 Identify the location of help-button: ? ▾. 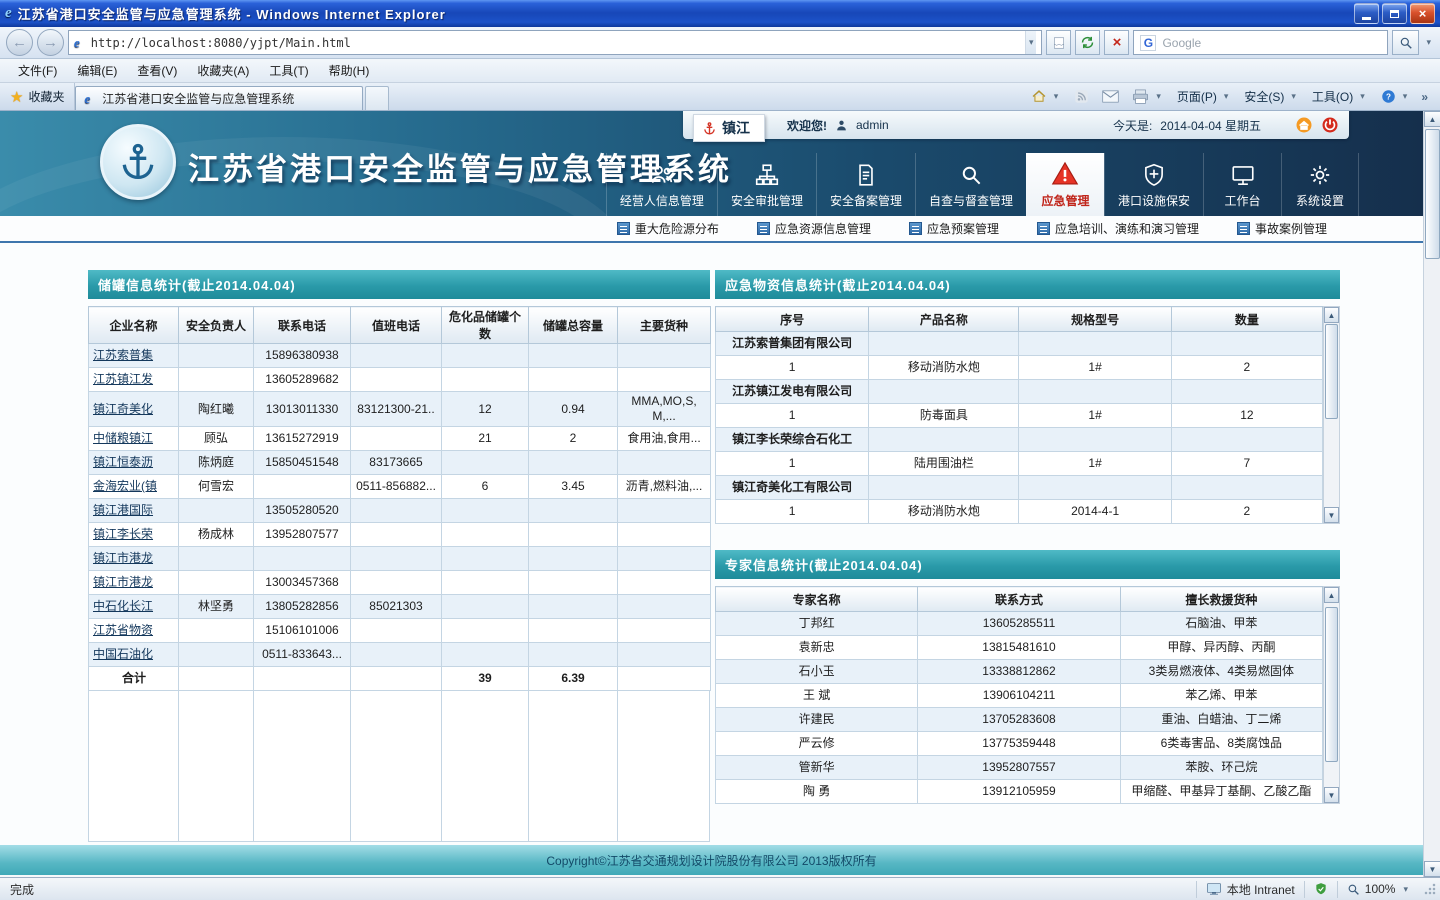
(1396, 96).